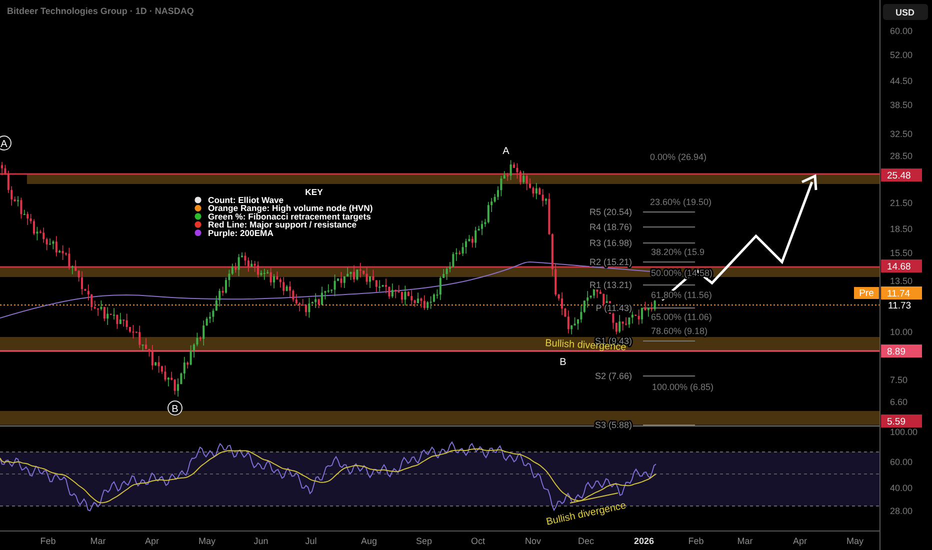 The width and height of the screenshot is (932, 550). I want to click on currency-button, so click(905, 12).